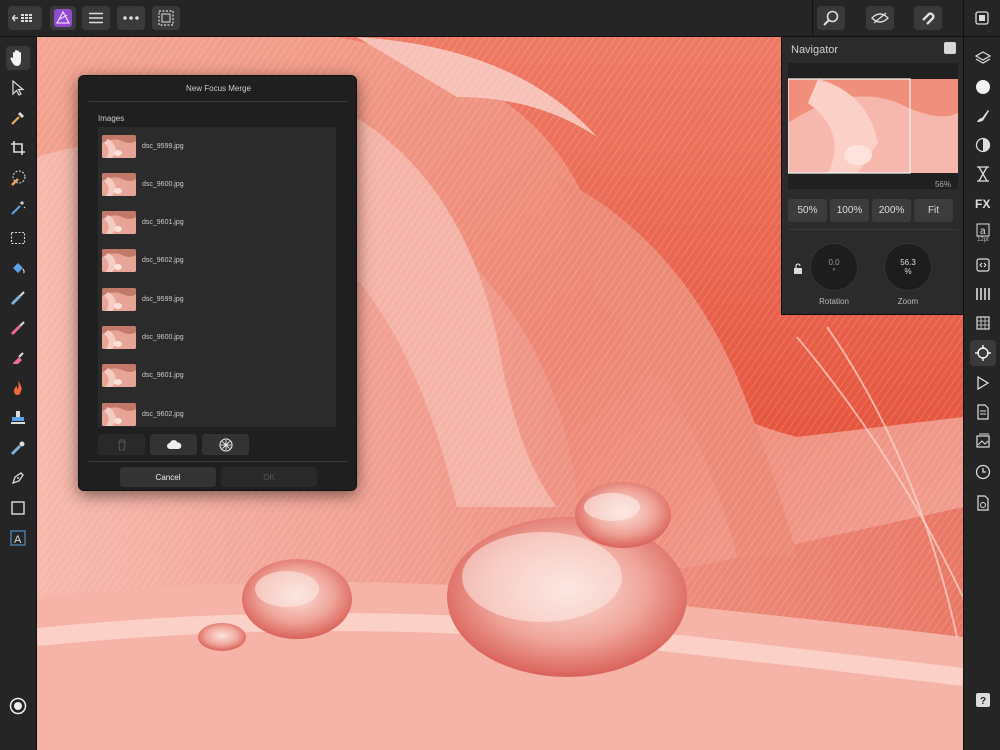  I want to click on rotation-unit: °, so click(834, 271).